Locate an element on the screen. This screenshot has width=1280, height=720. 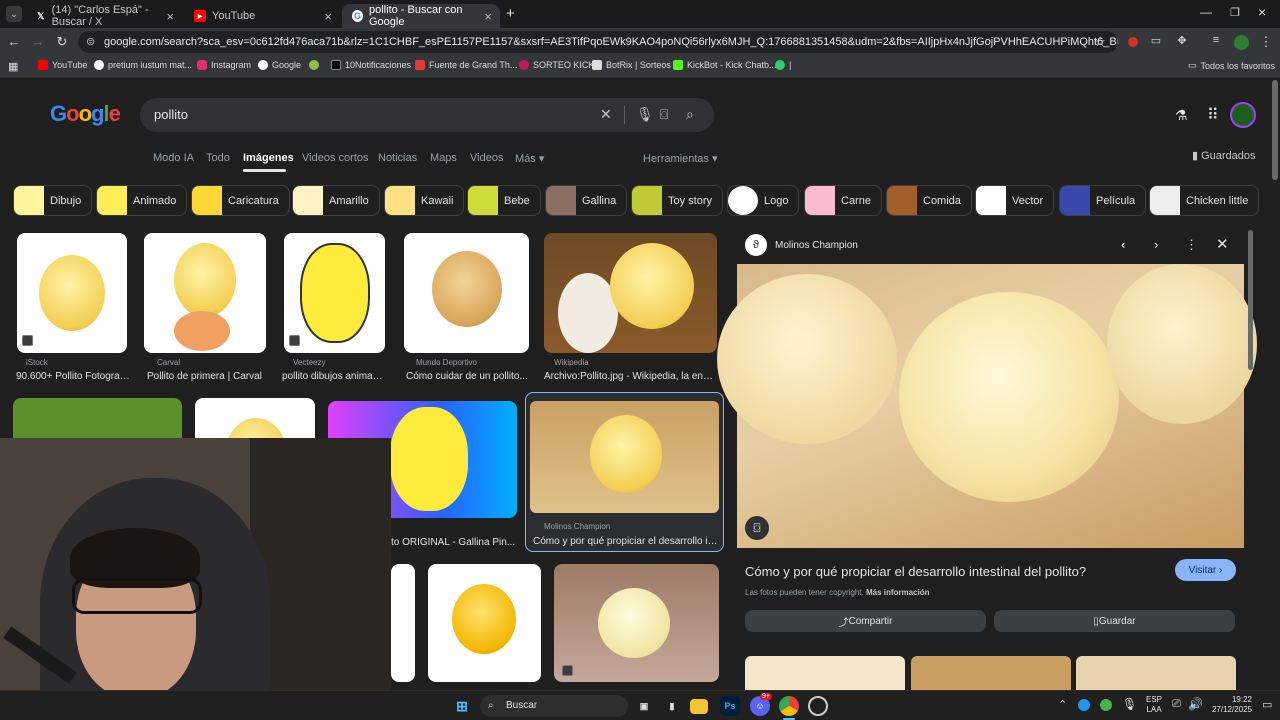
bookmark-whatsapp: | is located at coordinates (783, 65).